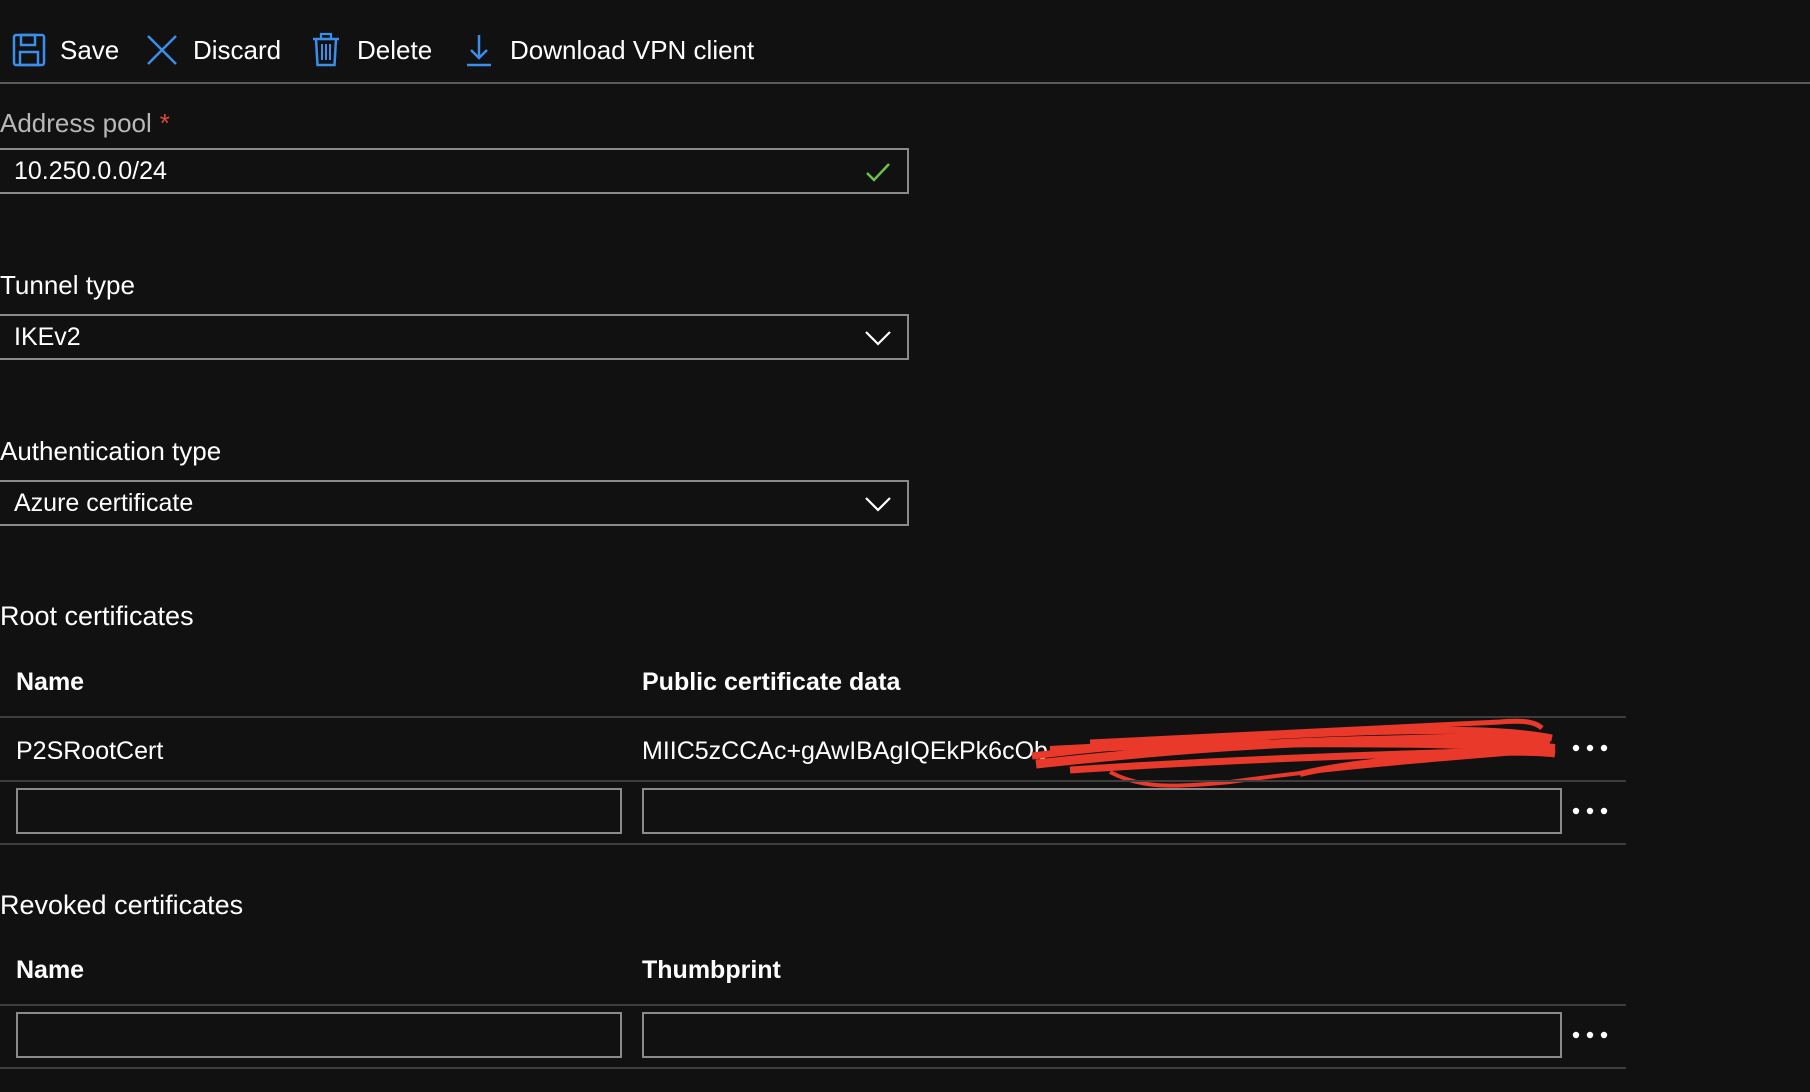 The width and height of the screenshot is (1810, 1092). I want to click on delete-button: Delete, so click(369, 50).